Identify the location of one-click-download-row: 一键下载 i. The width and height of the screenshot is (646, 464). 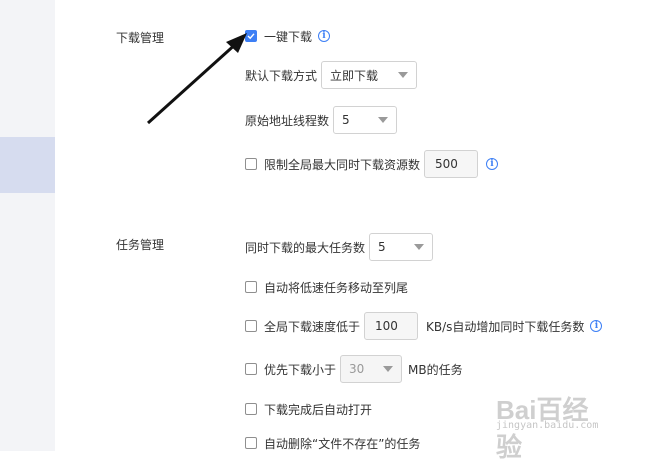
(288, 36).